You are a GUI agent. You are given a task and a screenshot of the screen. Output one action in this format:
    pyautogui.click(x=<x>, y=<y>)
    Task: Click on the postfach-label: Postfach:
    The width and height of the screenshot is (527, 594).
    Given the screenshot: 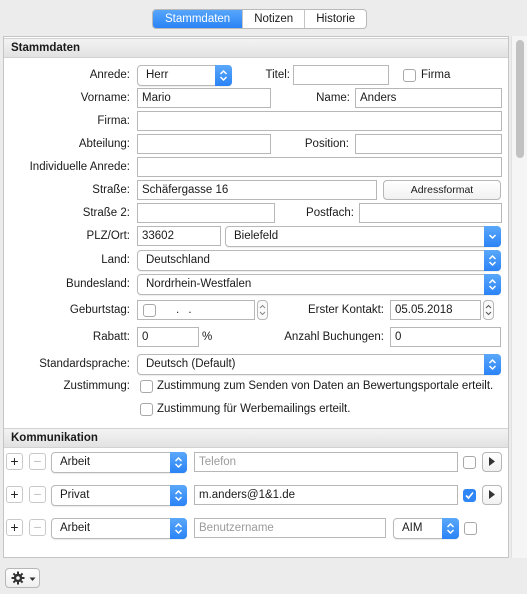 What is the action you would take?
    pyautogui.click(x=330, y=213)
    